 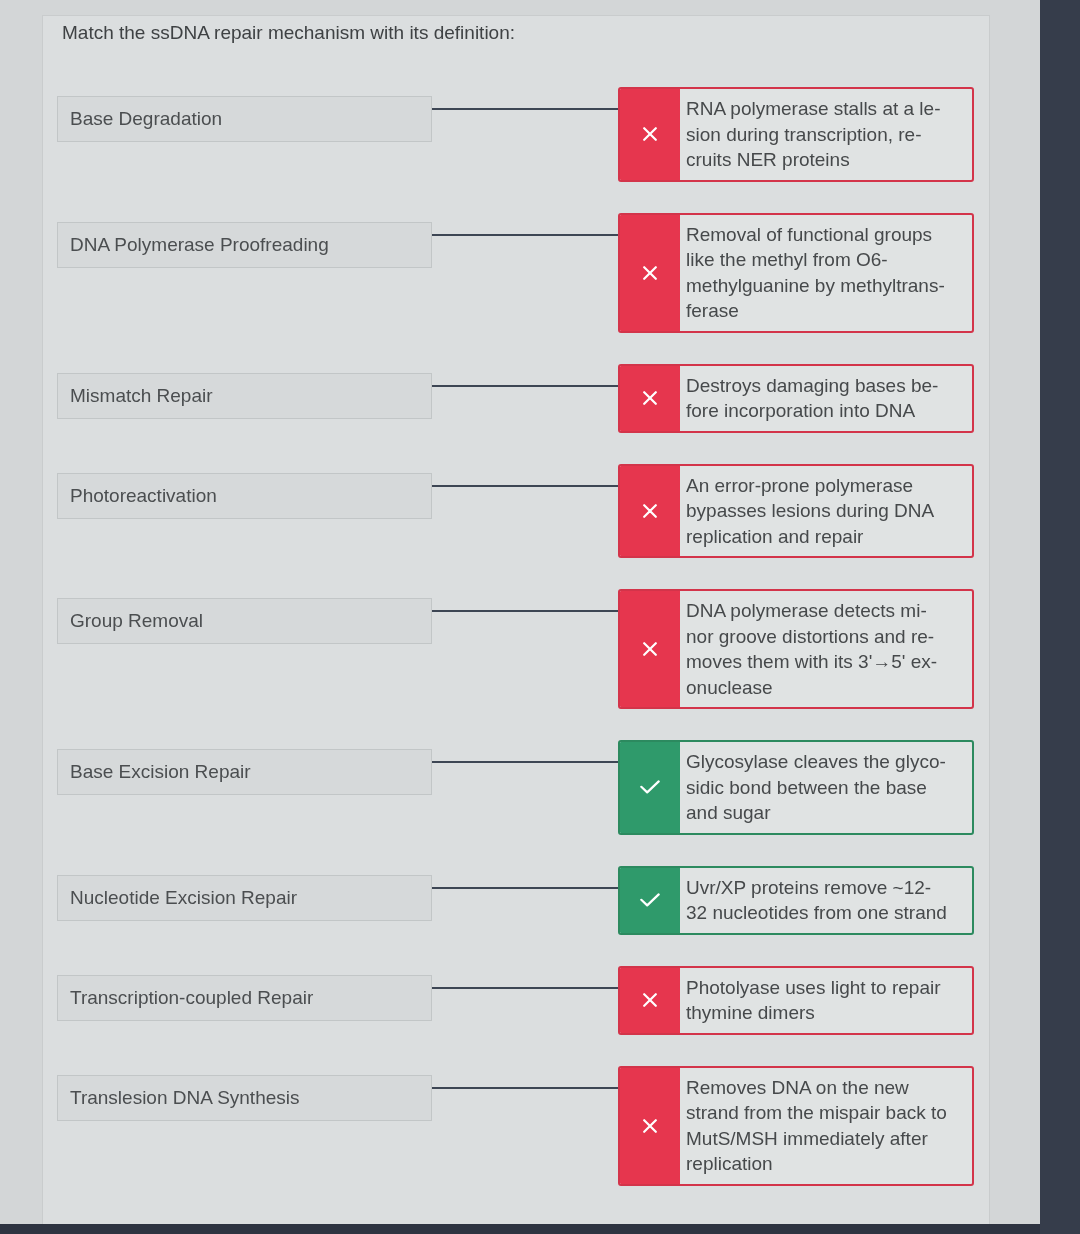 I want to click on answer-card: DNA polymerase detects mi- nor groove distortions and re- moves them with its 3'→5' ex- onuclease, so click(x=796, y=649).